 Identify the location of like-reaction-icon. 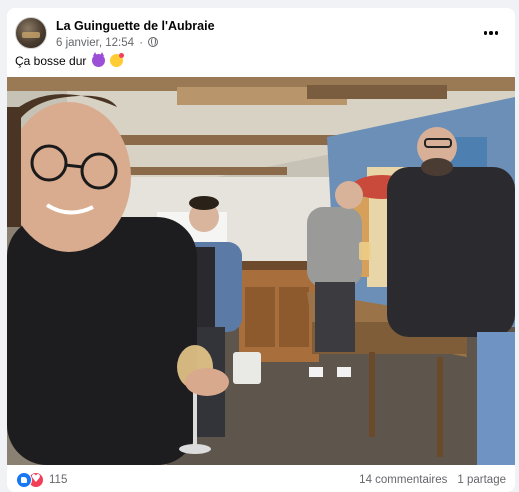
(24, 480).